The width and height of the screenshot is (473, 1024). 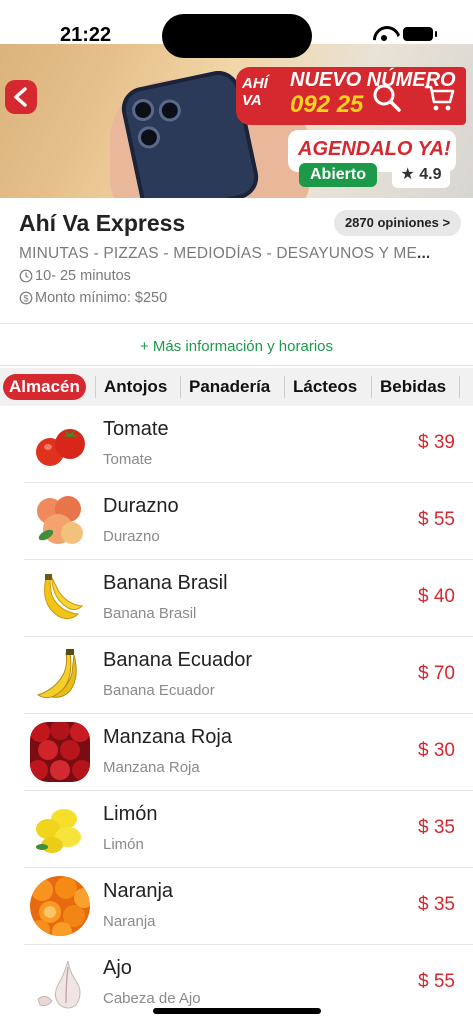 What do you see at coordinates (430, 174) in the screenshot?
I see `rating-value: 4.9` at bounding box center [430, 174].